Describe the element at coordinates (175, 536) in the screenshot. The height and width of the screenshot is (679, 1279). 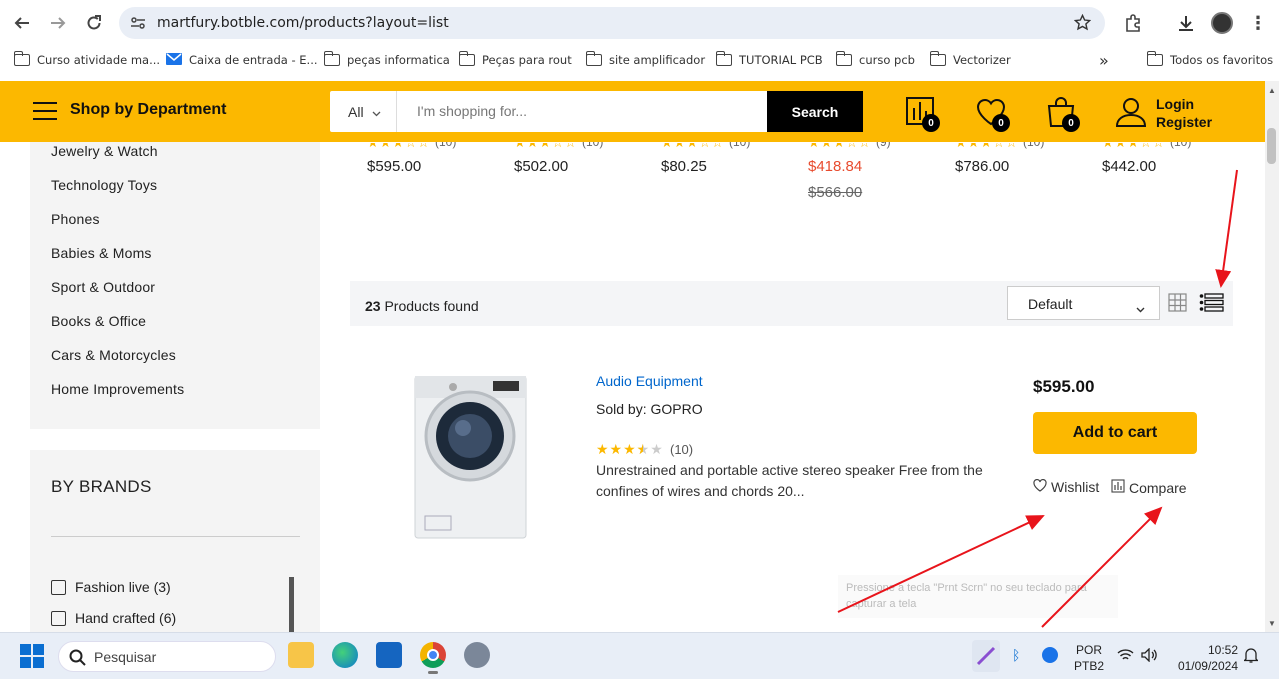
I see `divider` at that location.